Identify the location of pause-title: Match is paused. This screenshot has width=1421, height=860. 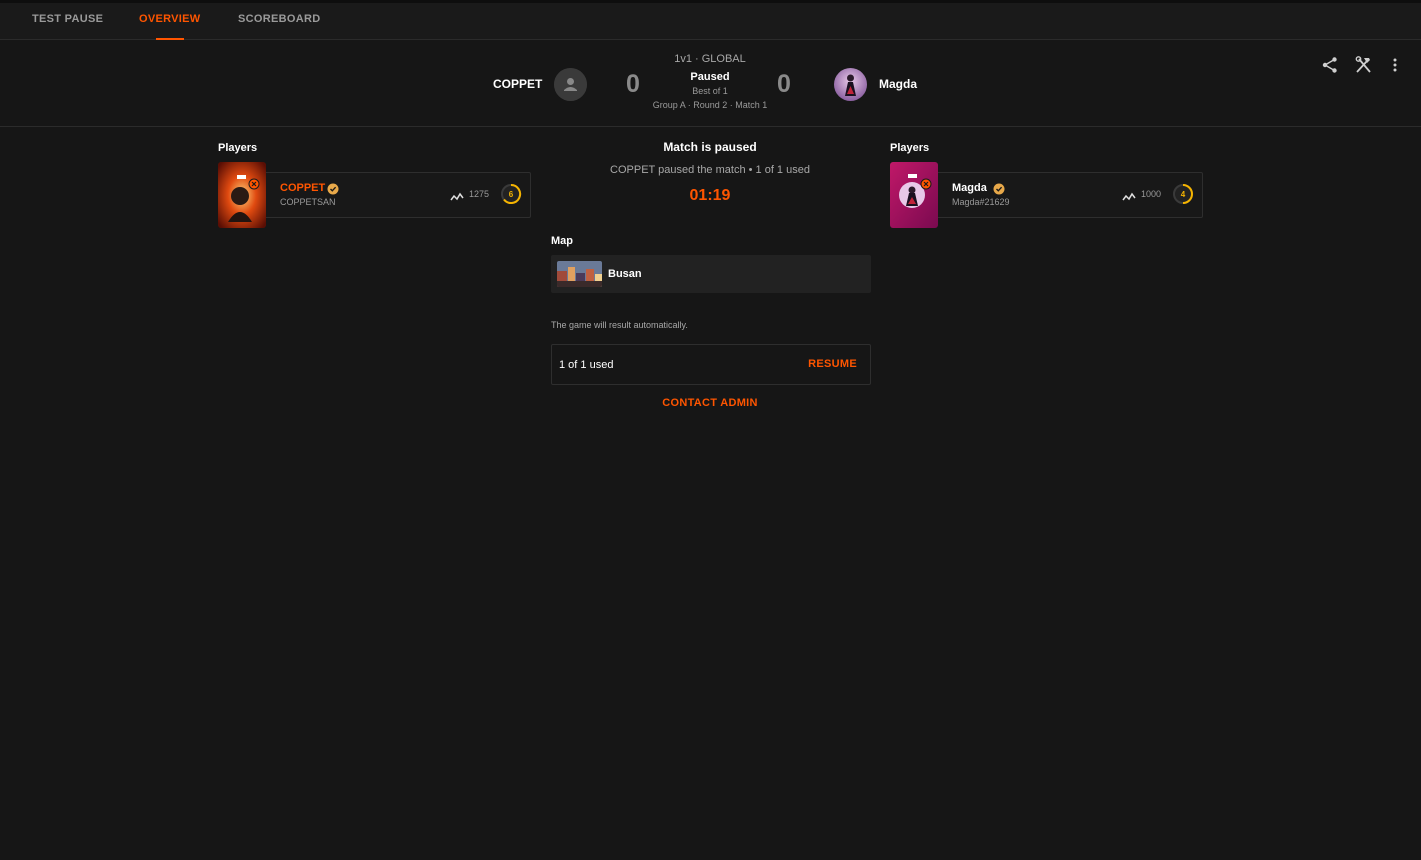
(710, 147).